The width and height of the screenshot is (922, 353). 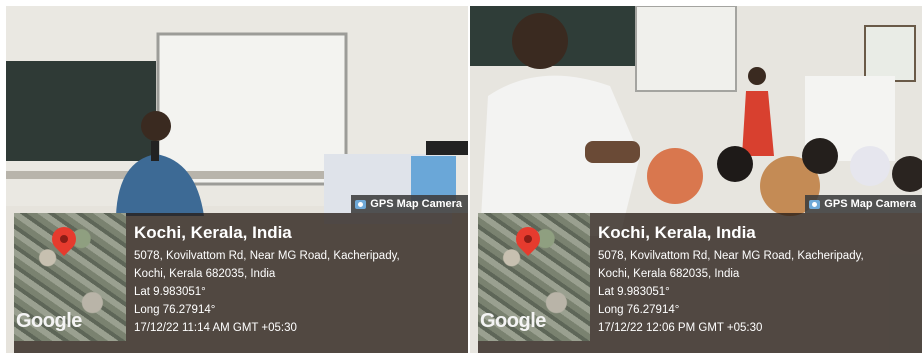 I want to click on map-thumbnail-left: Google, so click(x=70, y=277).